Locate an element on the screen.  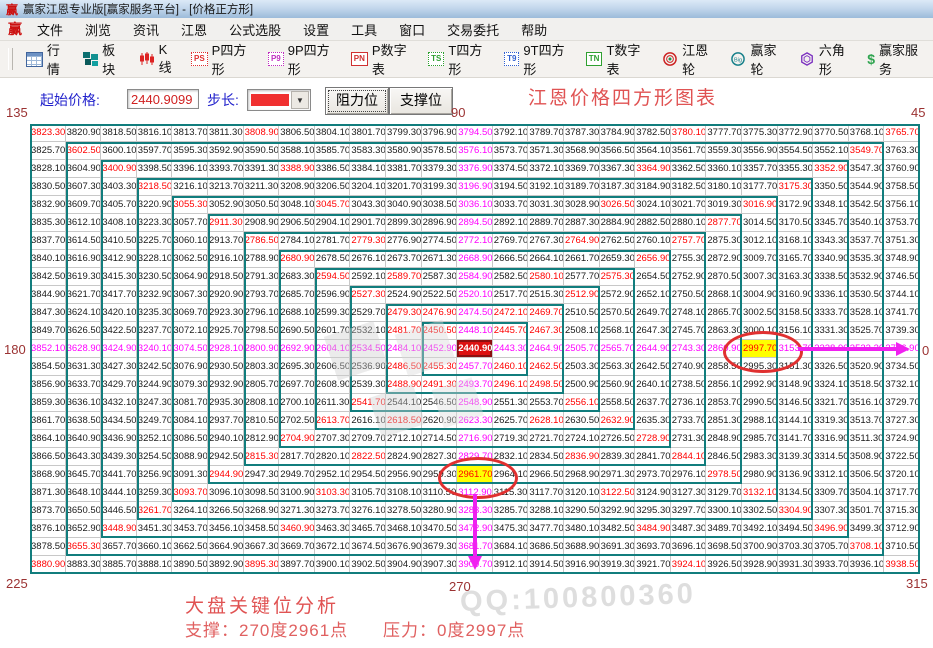
grid-cell: 3177.70 is located at coordinates (759, 187).